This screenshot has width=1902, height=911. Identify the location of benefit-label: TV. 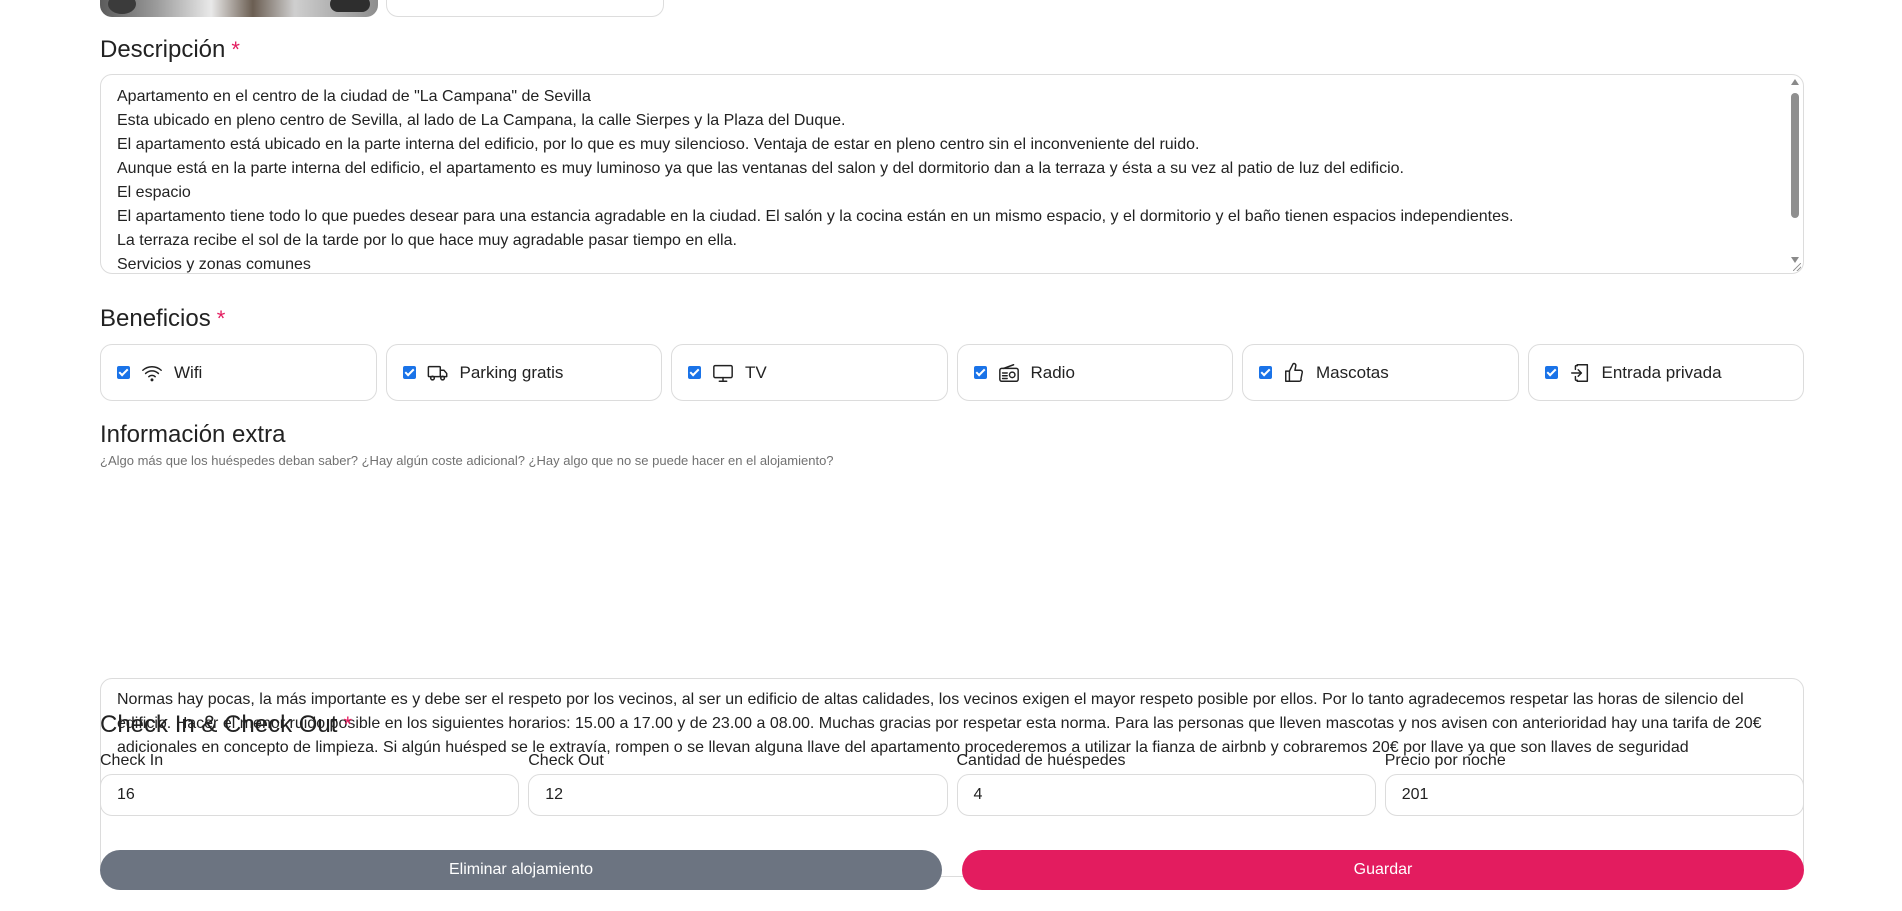
(756, 372).